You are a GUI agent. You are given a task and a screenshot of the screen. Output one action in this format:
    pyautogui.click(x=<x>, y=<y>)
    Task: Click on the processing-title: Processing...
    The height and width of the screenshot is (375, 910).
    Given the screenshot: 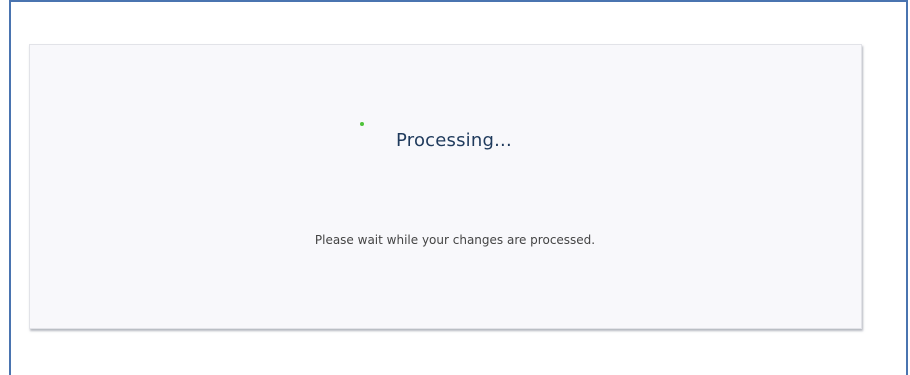 What is the action you would take?
    pyautogui.click(x=454, y=140)
    